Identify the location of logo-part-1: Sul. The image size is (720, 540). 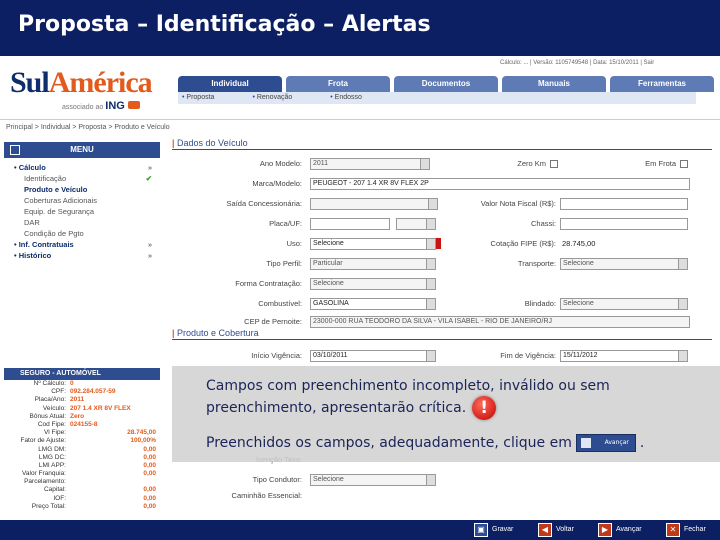
(30, 82).